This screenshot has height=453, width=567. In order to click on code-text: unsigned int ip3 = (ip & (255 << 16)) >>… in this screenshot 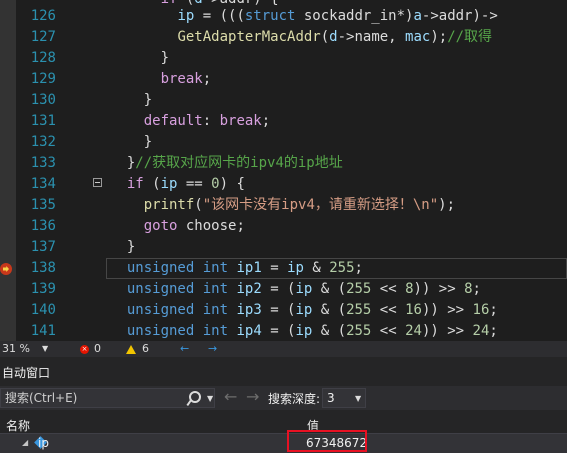, I will do `click(312, 310)`.